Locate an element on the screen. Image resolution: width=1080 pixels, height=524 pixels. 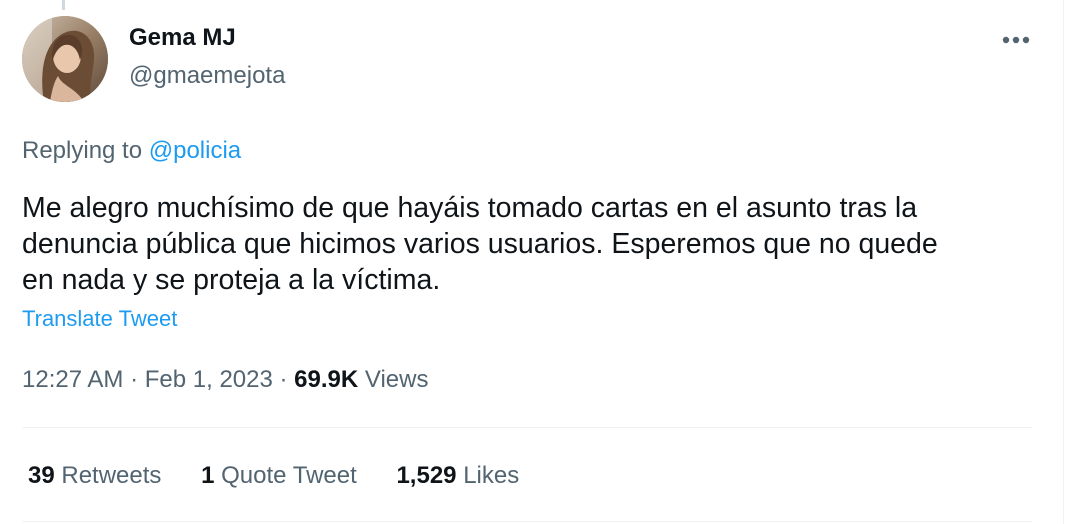
thread-line is located at coordinates (63, 5).